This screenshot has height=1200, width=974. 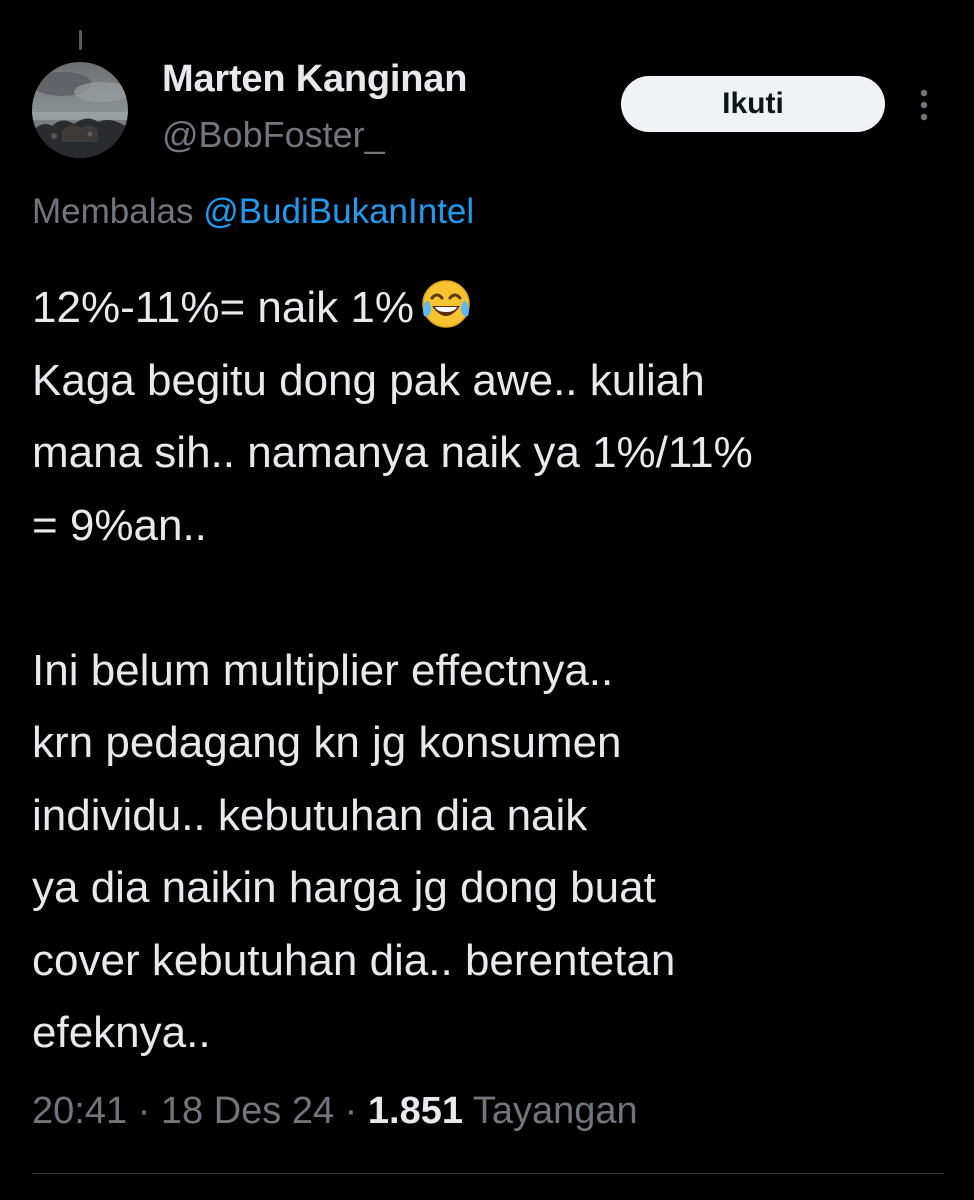 I want to click on more-vertical-icon, so click(x=924, y=105).